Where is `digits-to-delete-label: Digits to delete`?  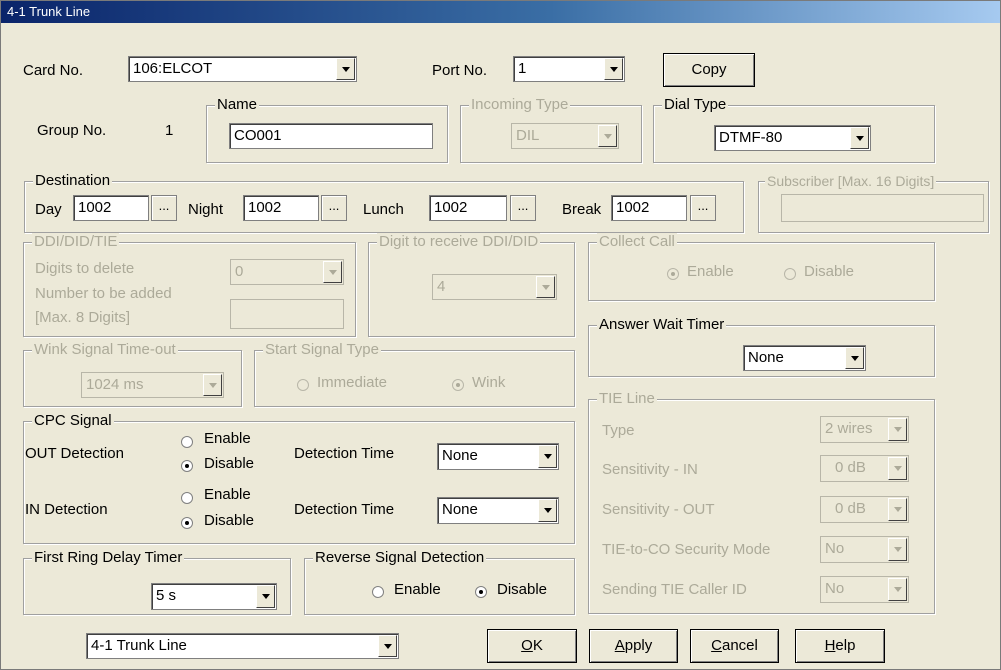
digits-to-delete-label: Digits to delete is located at coordinates (85, 268).